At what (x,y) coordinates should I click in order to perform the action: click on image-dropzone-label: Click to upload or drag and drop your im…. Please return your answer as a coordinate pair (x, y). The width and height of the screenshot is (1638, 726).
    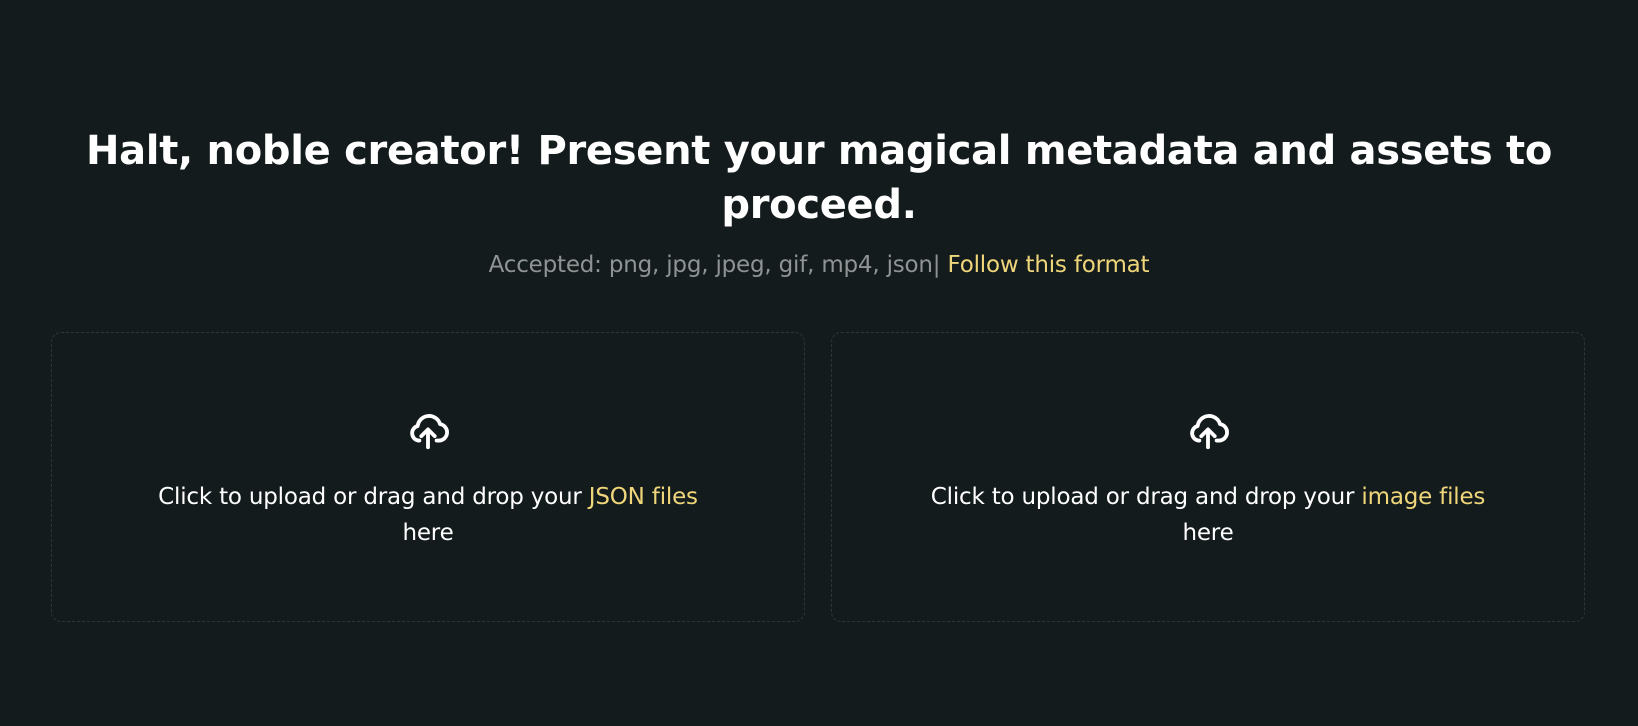
    Looking at the image, I should click on (1208, 515).